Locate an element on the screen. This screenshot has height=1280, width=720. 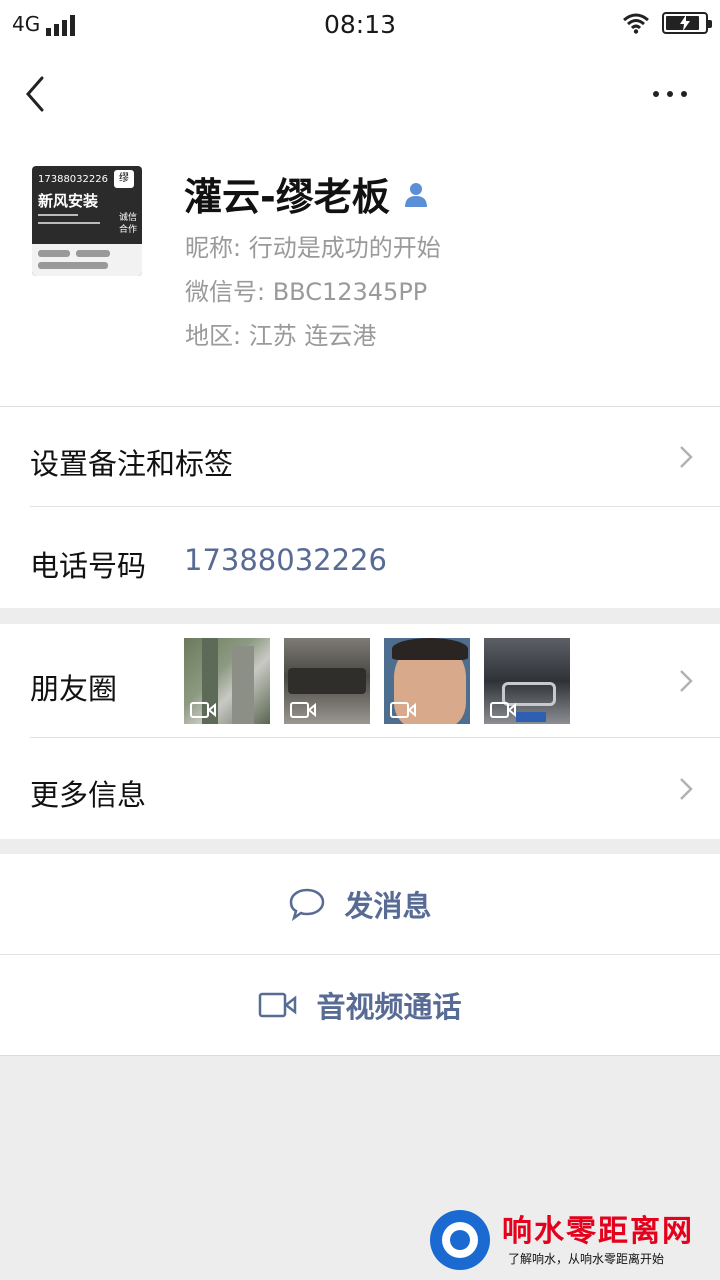
nickname: 昵称: 行动是成功的开始 is located at coordinates (313, 248).